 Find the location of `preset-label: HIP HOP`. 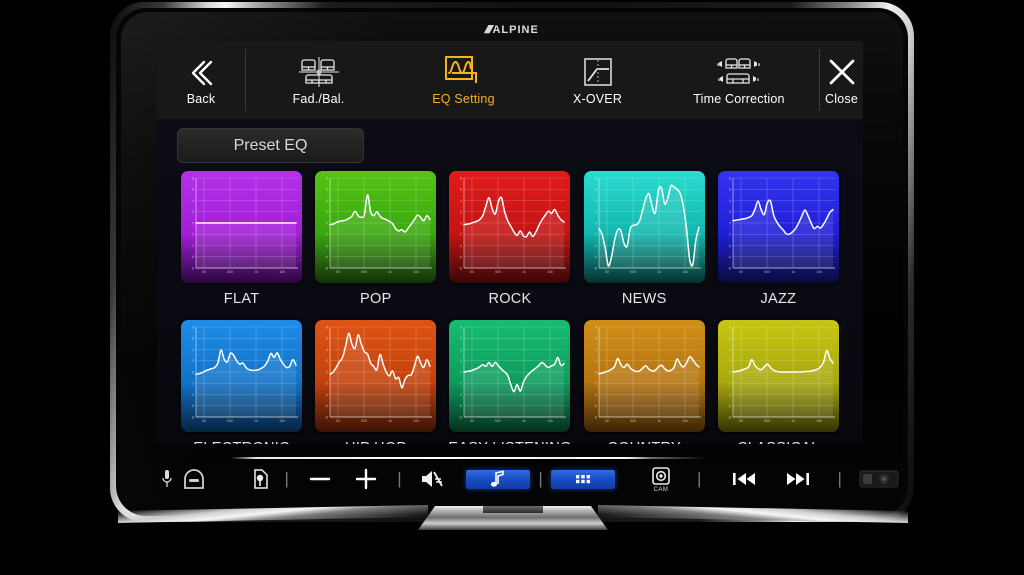

preset-label: HIP HOP is located at coordinates (375, 442).